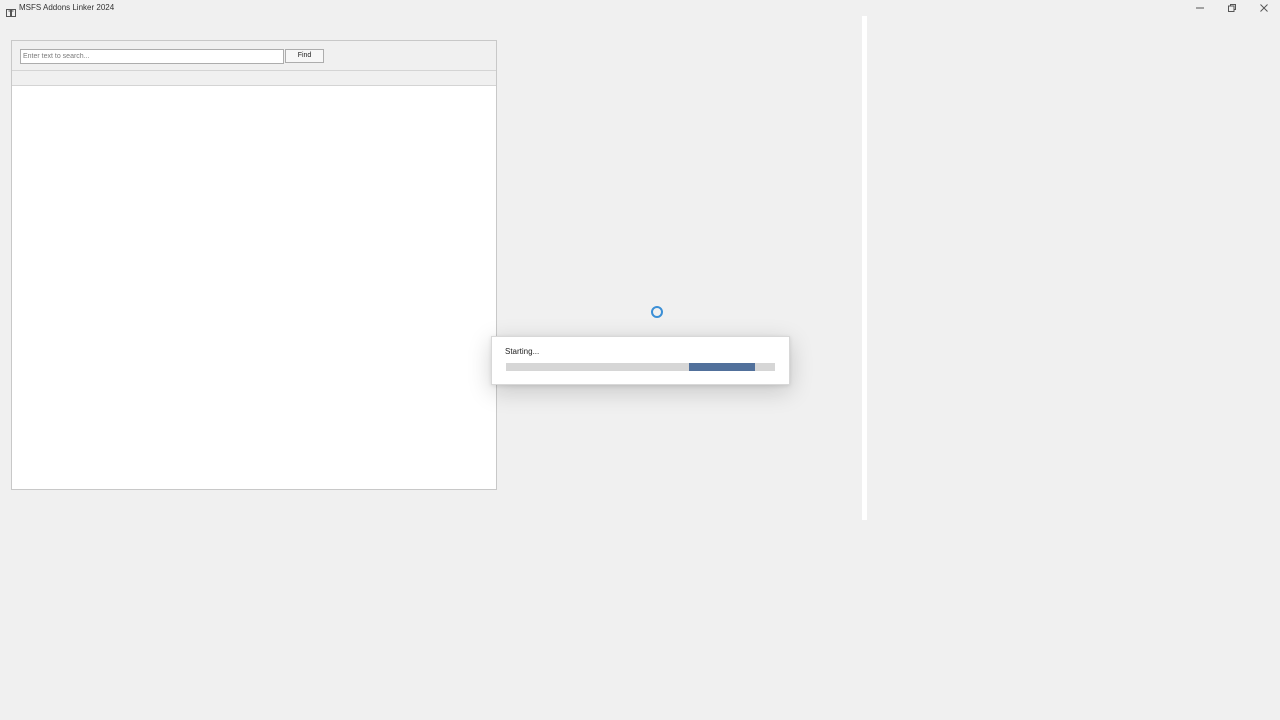 The width and height of the screenshot is (1280, 720). I want to click on find-button: Find, so click(304, 56).